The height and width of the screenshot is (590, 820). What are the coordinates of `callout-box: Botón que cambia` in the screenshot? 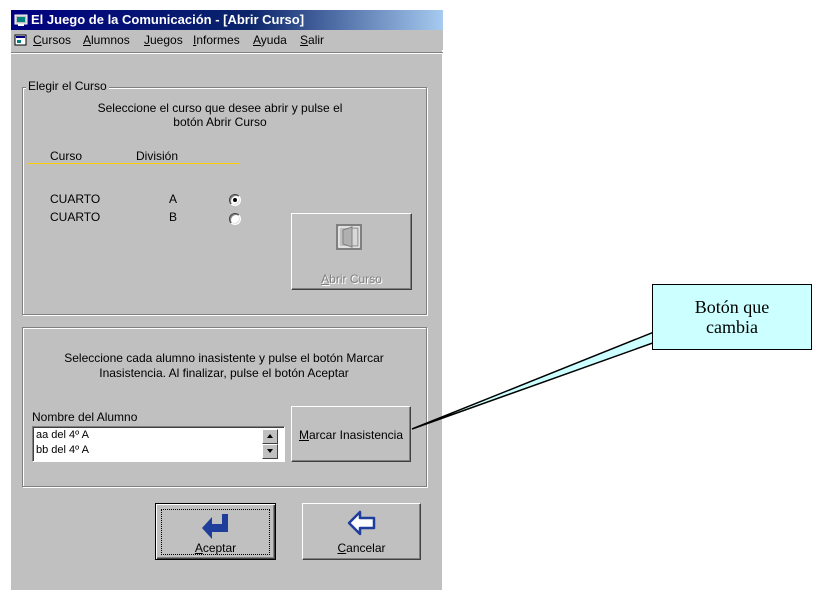 It's located at (732, 317).